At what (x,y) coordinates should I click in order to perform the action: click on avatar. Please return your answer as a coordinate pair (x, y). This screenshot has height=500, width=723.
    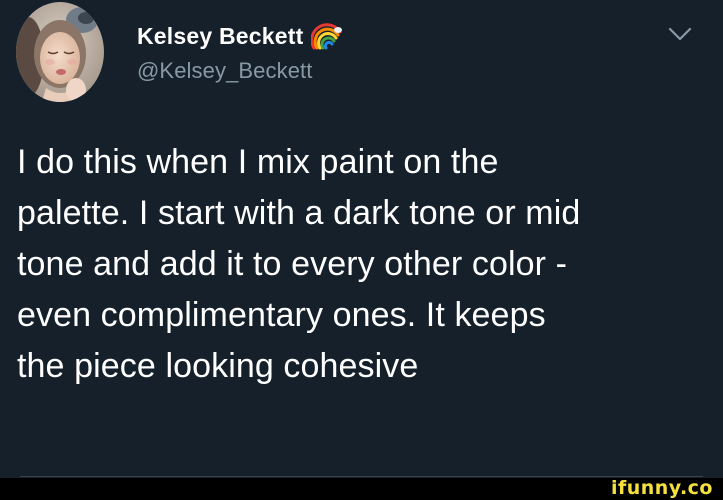
    Looking at the image, I should click on (60, 52).